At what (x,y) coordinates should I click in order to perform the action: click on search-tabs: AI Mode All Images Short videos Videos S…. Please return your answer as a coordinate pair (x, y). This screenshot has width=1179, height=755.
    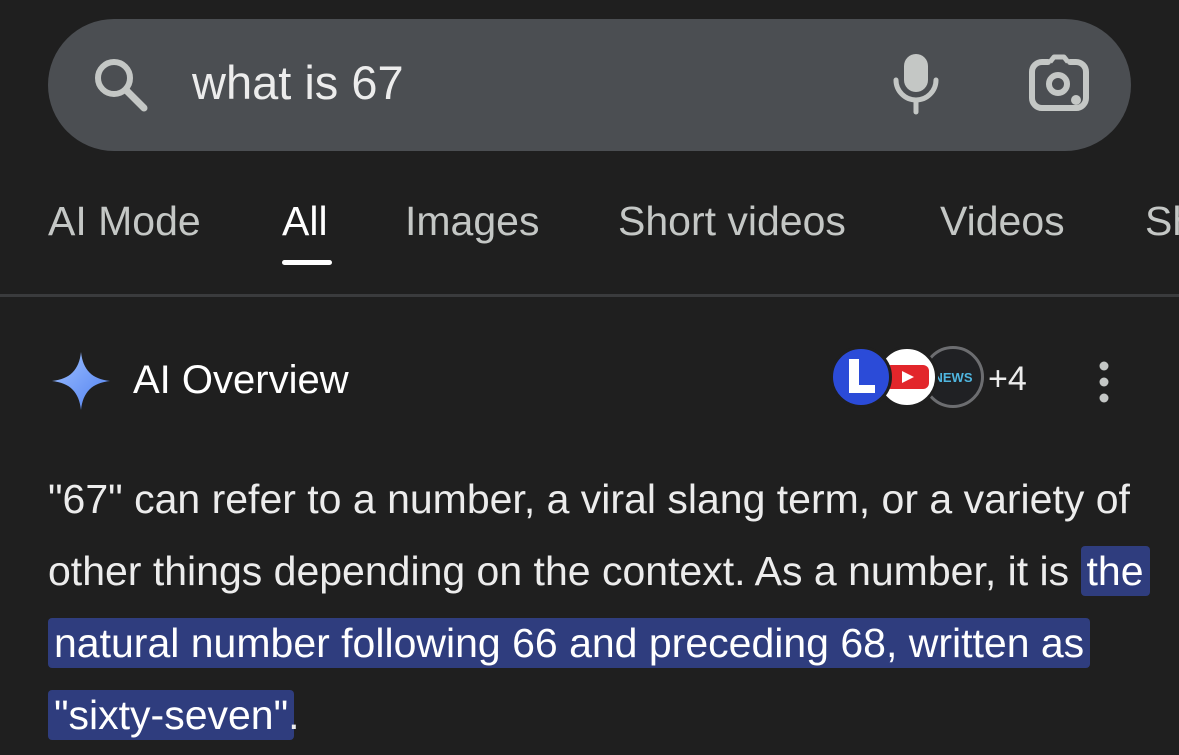
    Looking at the image, I should click on (589, 230).